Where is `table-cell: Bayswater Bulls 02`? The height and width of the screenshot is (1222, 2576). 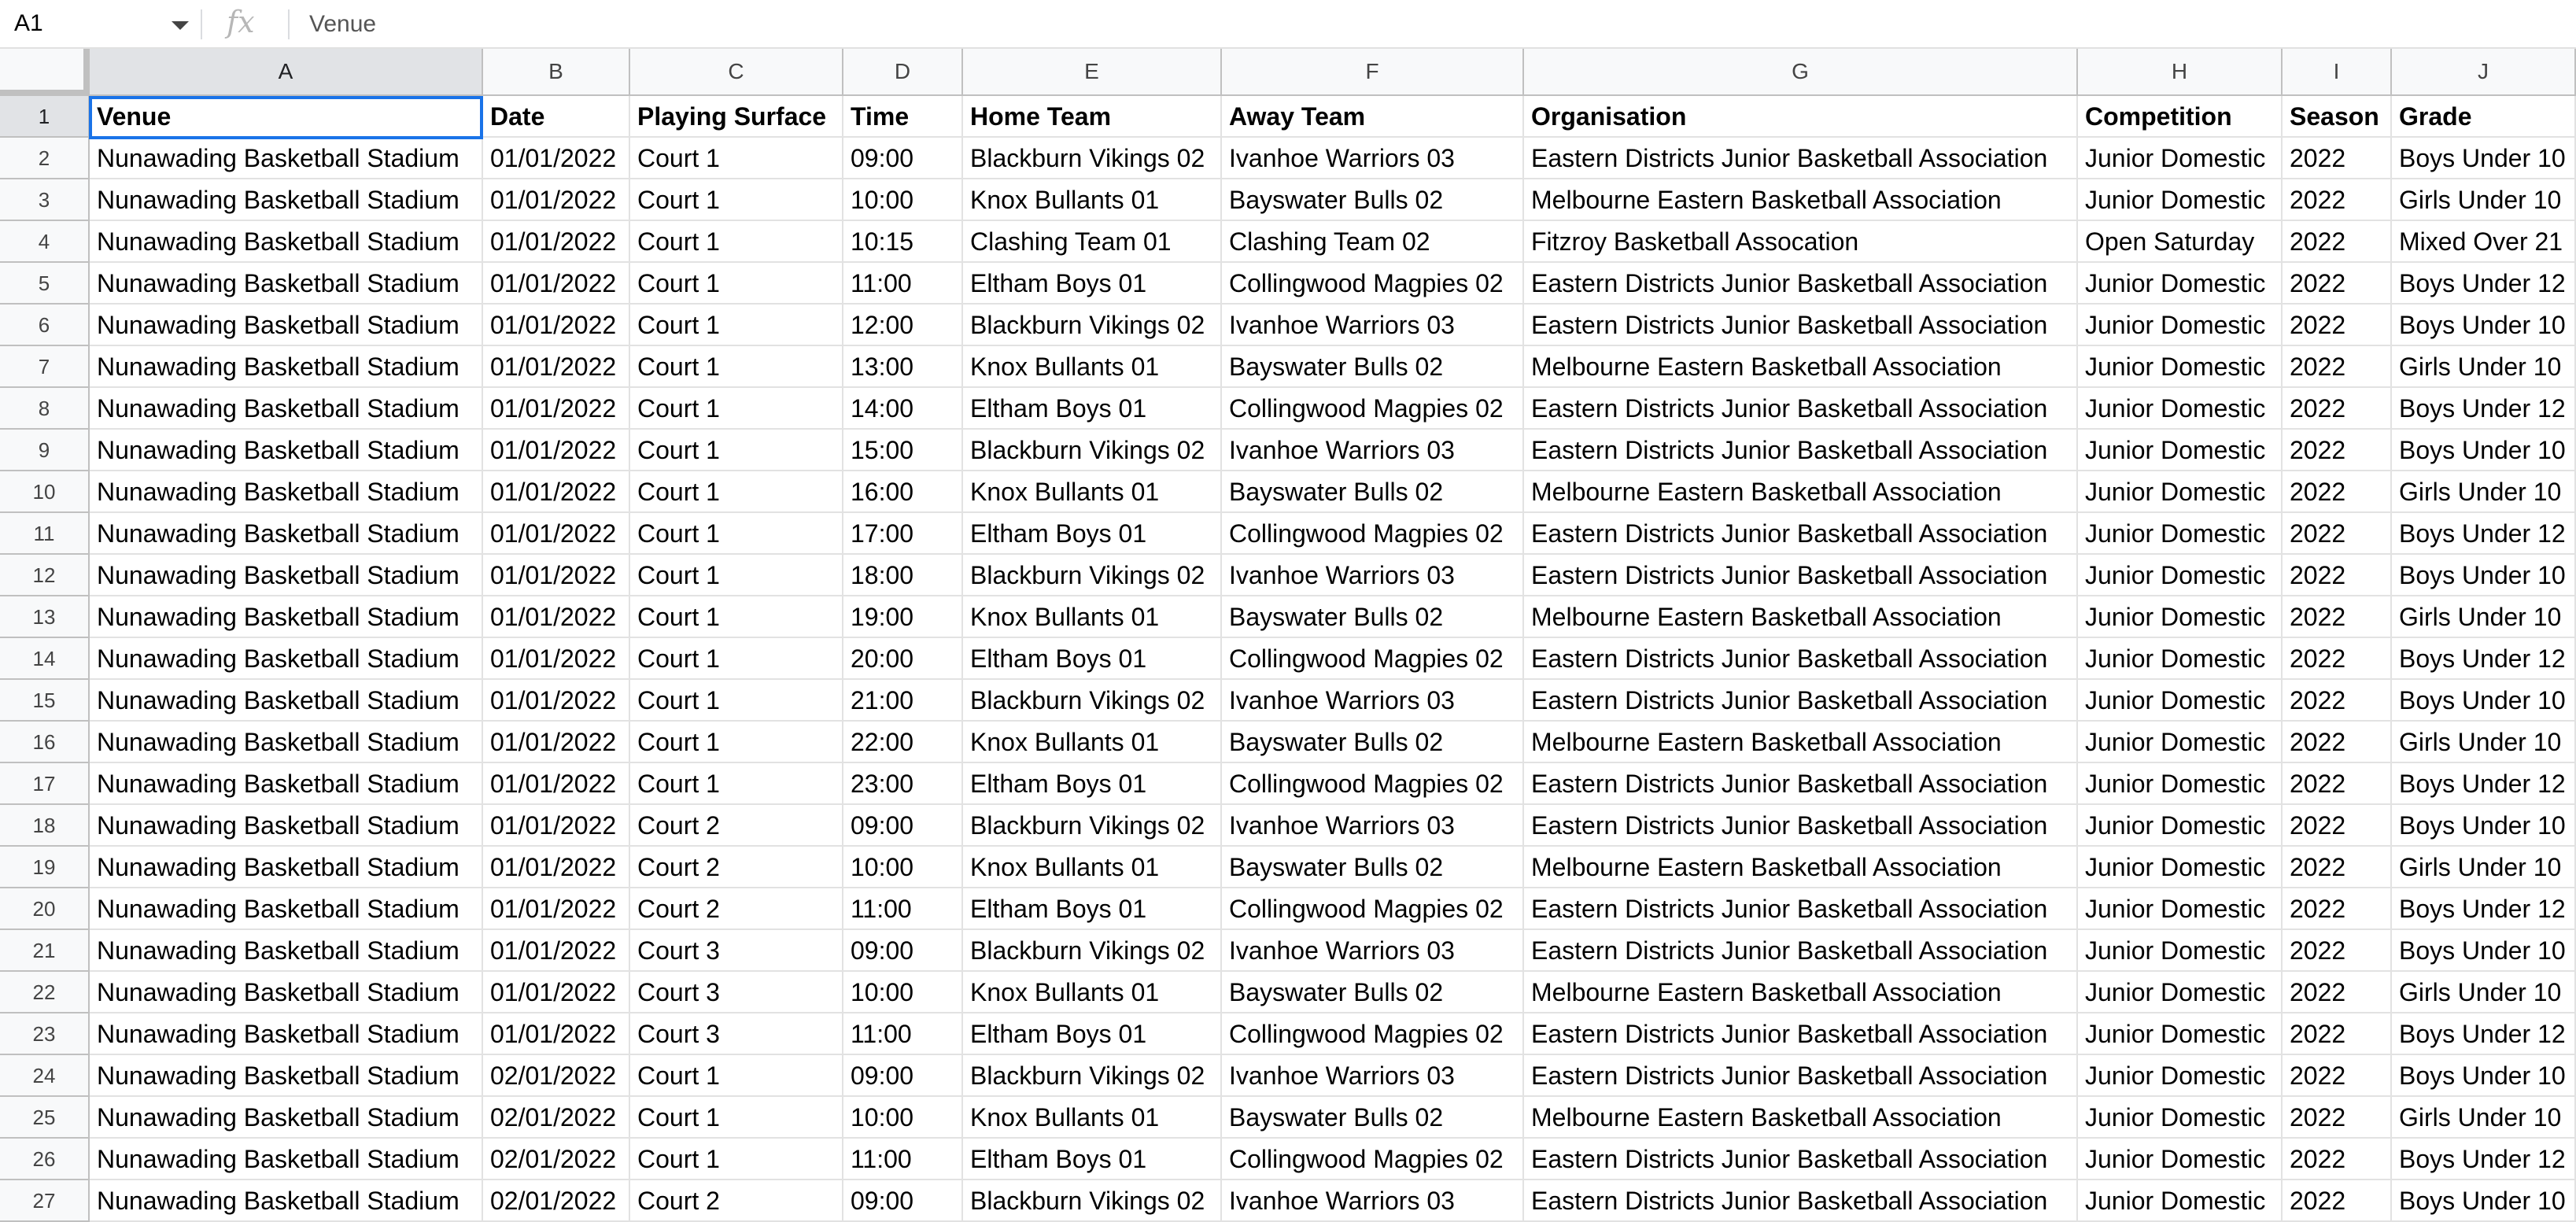 table-cell: Bayswater Bulls 02 is located at coordinates (1373, 867).